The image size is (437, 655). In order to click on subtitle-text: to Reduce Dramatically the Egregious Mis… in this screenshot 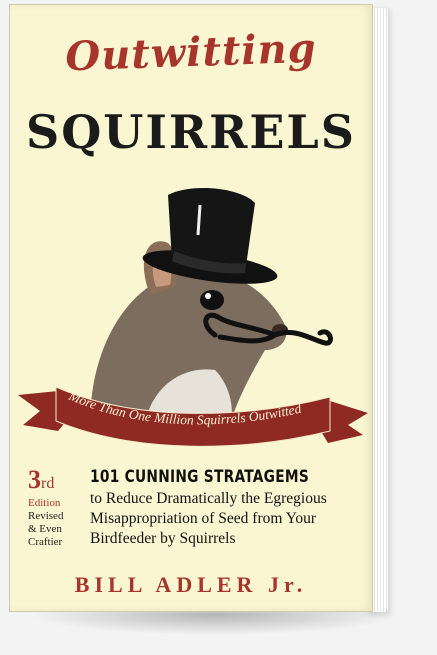, I will do `click(230, 519)`.